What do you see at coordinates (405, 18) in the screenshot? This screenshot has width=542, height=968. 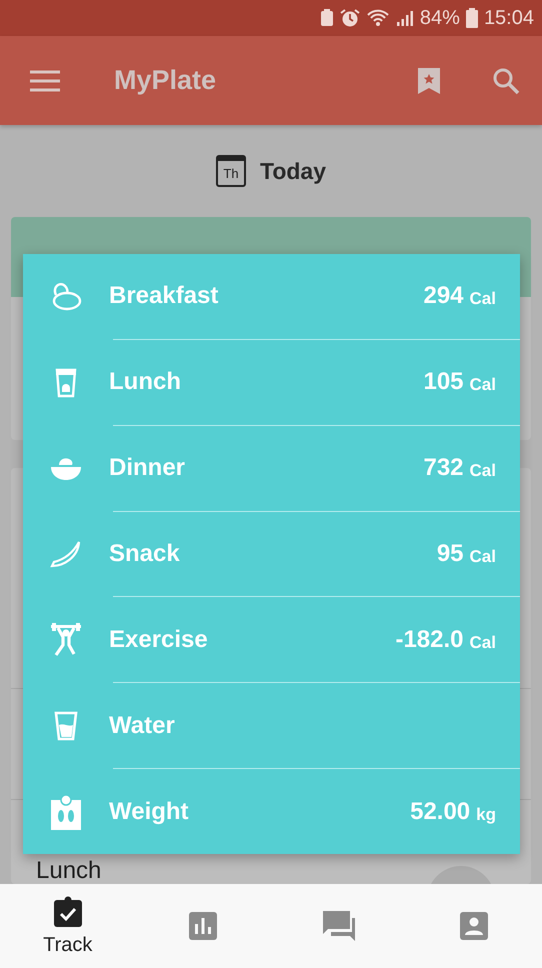 I see `signal-icon` at bounding box center [405, 18].